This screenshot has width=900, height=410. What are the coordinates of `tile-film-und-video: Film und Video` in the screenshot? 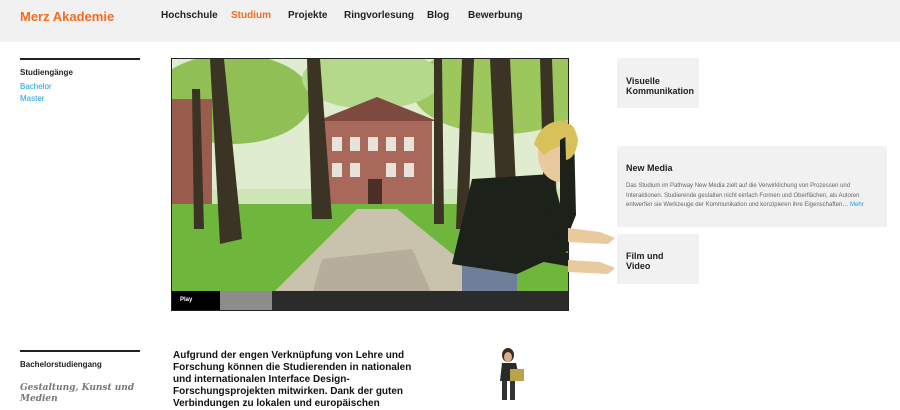 It's located at (658, 259).